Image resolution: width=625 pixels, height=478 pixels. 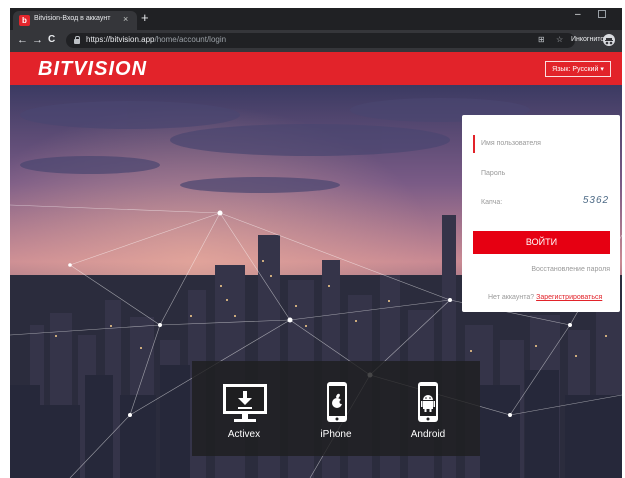 I want to click on minimize-window-button: –, so click(x=578, y=14).